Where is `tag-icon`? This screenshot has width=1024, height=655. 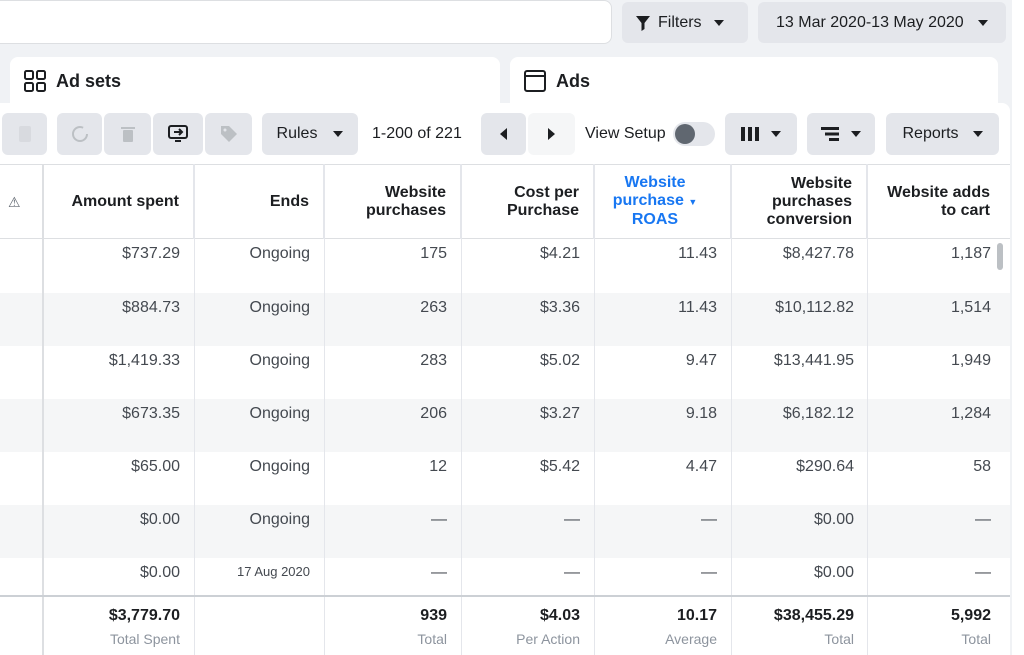
tag-icon is located at coordinates (228, 134).